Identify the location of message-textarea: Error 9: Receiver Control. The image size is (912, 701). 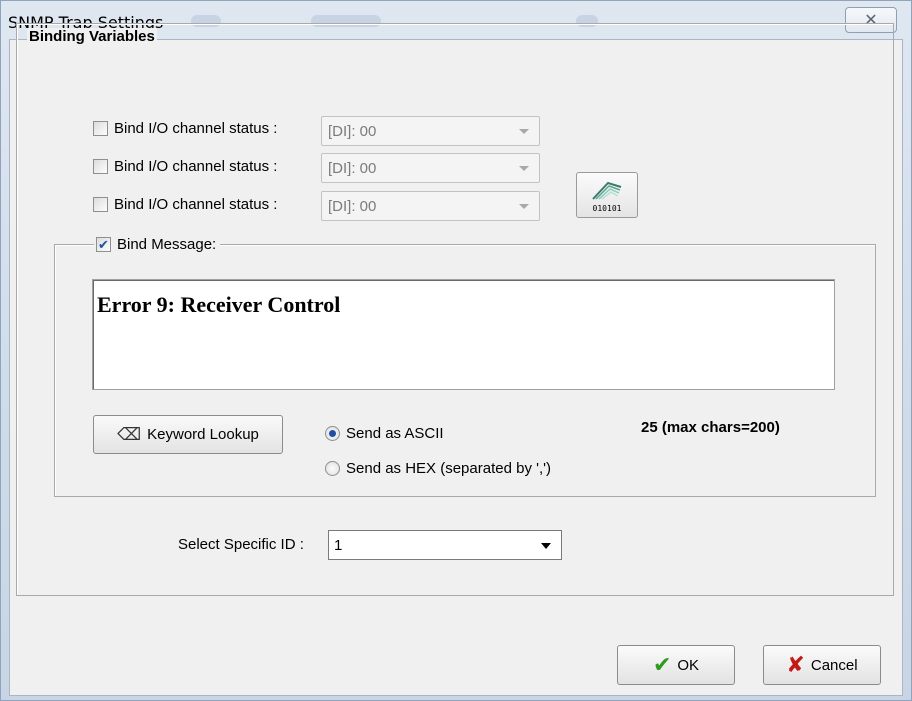
(463, 334).